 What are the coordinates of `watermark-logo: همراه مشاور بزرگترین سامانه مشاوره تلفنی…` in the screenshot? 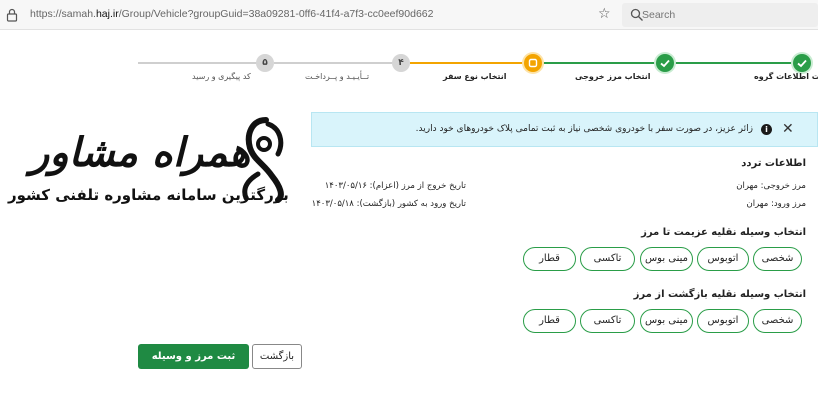 It's located at (150, 163).